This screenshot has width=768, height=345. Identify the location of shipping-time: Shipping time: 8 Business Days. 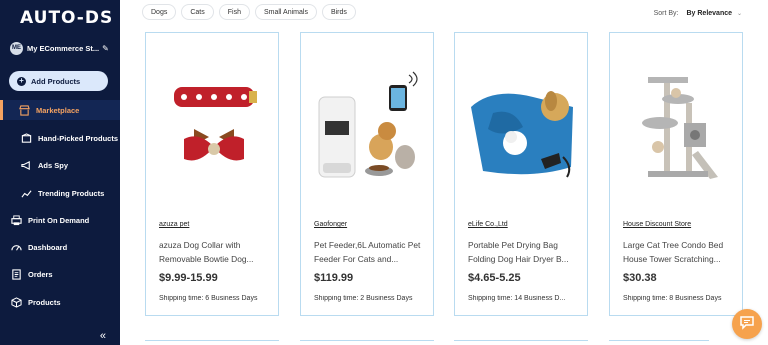
(672, 298).